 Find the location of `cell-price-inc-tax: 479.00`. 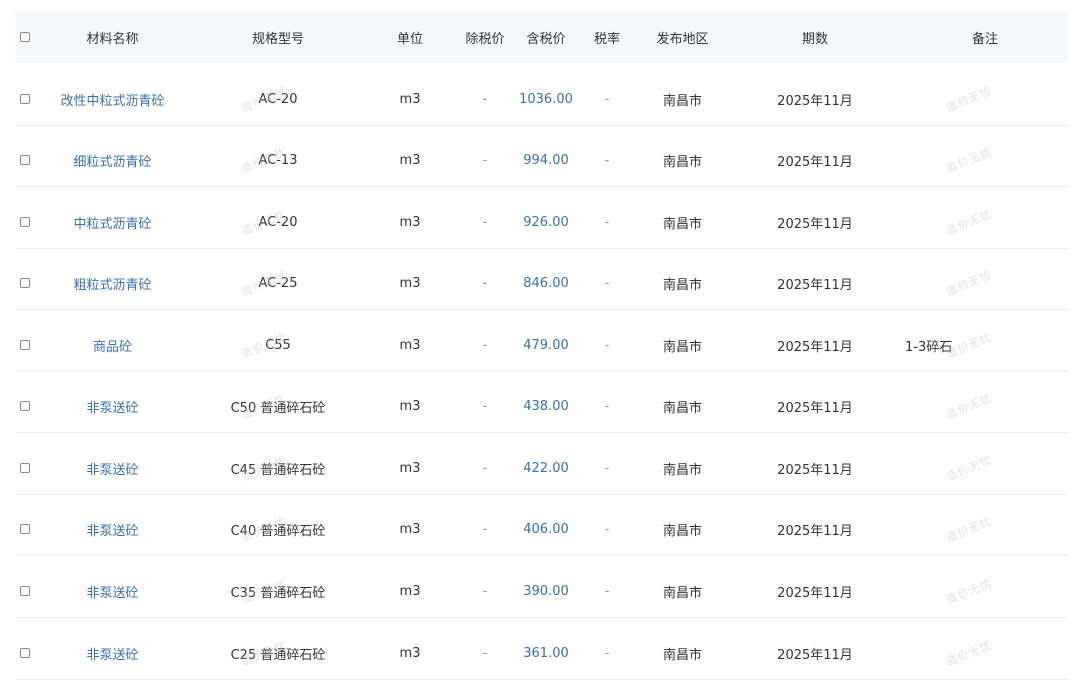

cell-price-inc-tax: 479.00 is located at coordinates (546, 345).